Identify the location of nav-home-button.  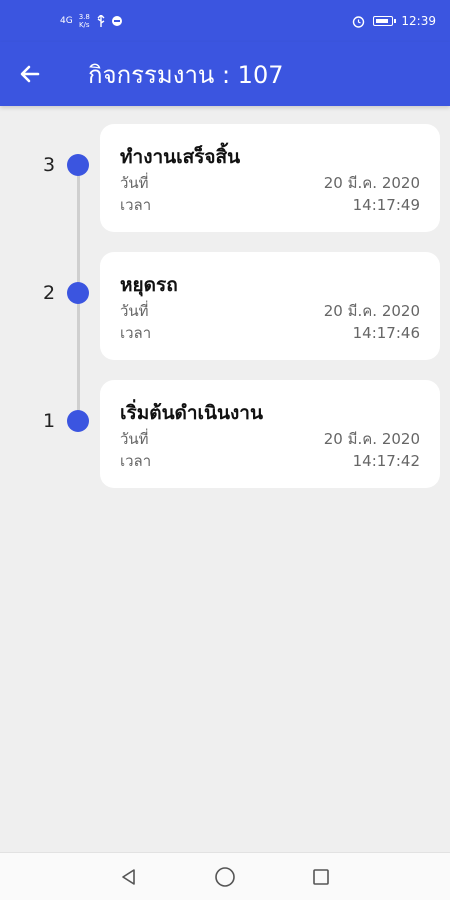
(225, 877).